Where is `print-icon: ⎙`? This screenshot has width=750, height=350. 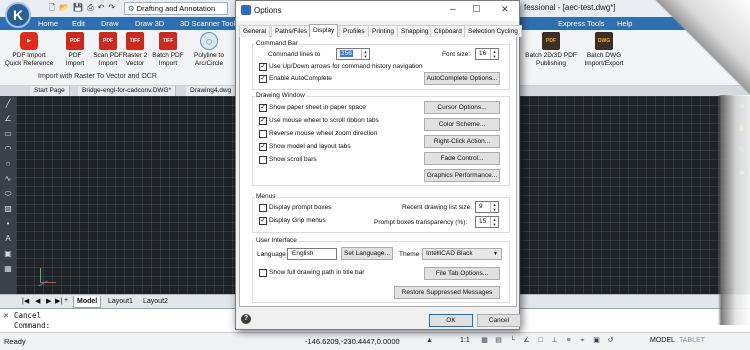 print-icon: ⎙ is located at coordinates (90, 8).